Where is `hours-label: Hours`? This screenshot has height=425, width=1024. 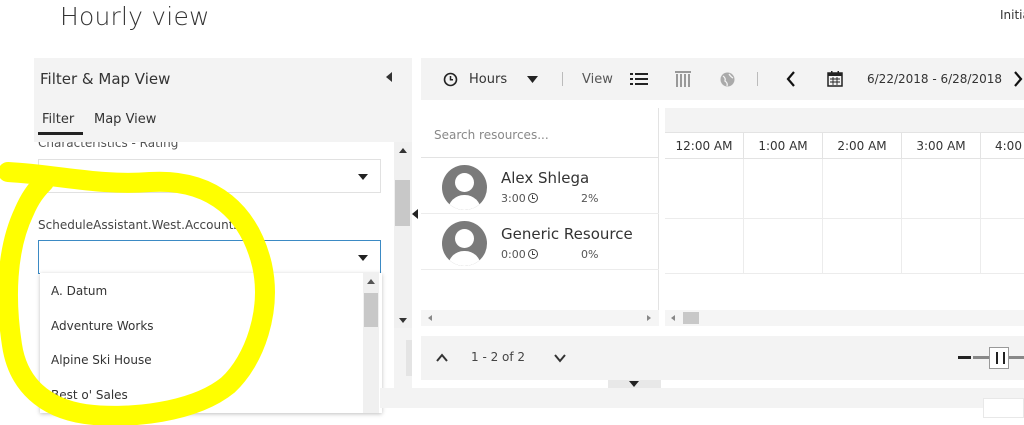
hours-label: Hours is located at coordinates (488, 79).